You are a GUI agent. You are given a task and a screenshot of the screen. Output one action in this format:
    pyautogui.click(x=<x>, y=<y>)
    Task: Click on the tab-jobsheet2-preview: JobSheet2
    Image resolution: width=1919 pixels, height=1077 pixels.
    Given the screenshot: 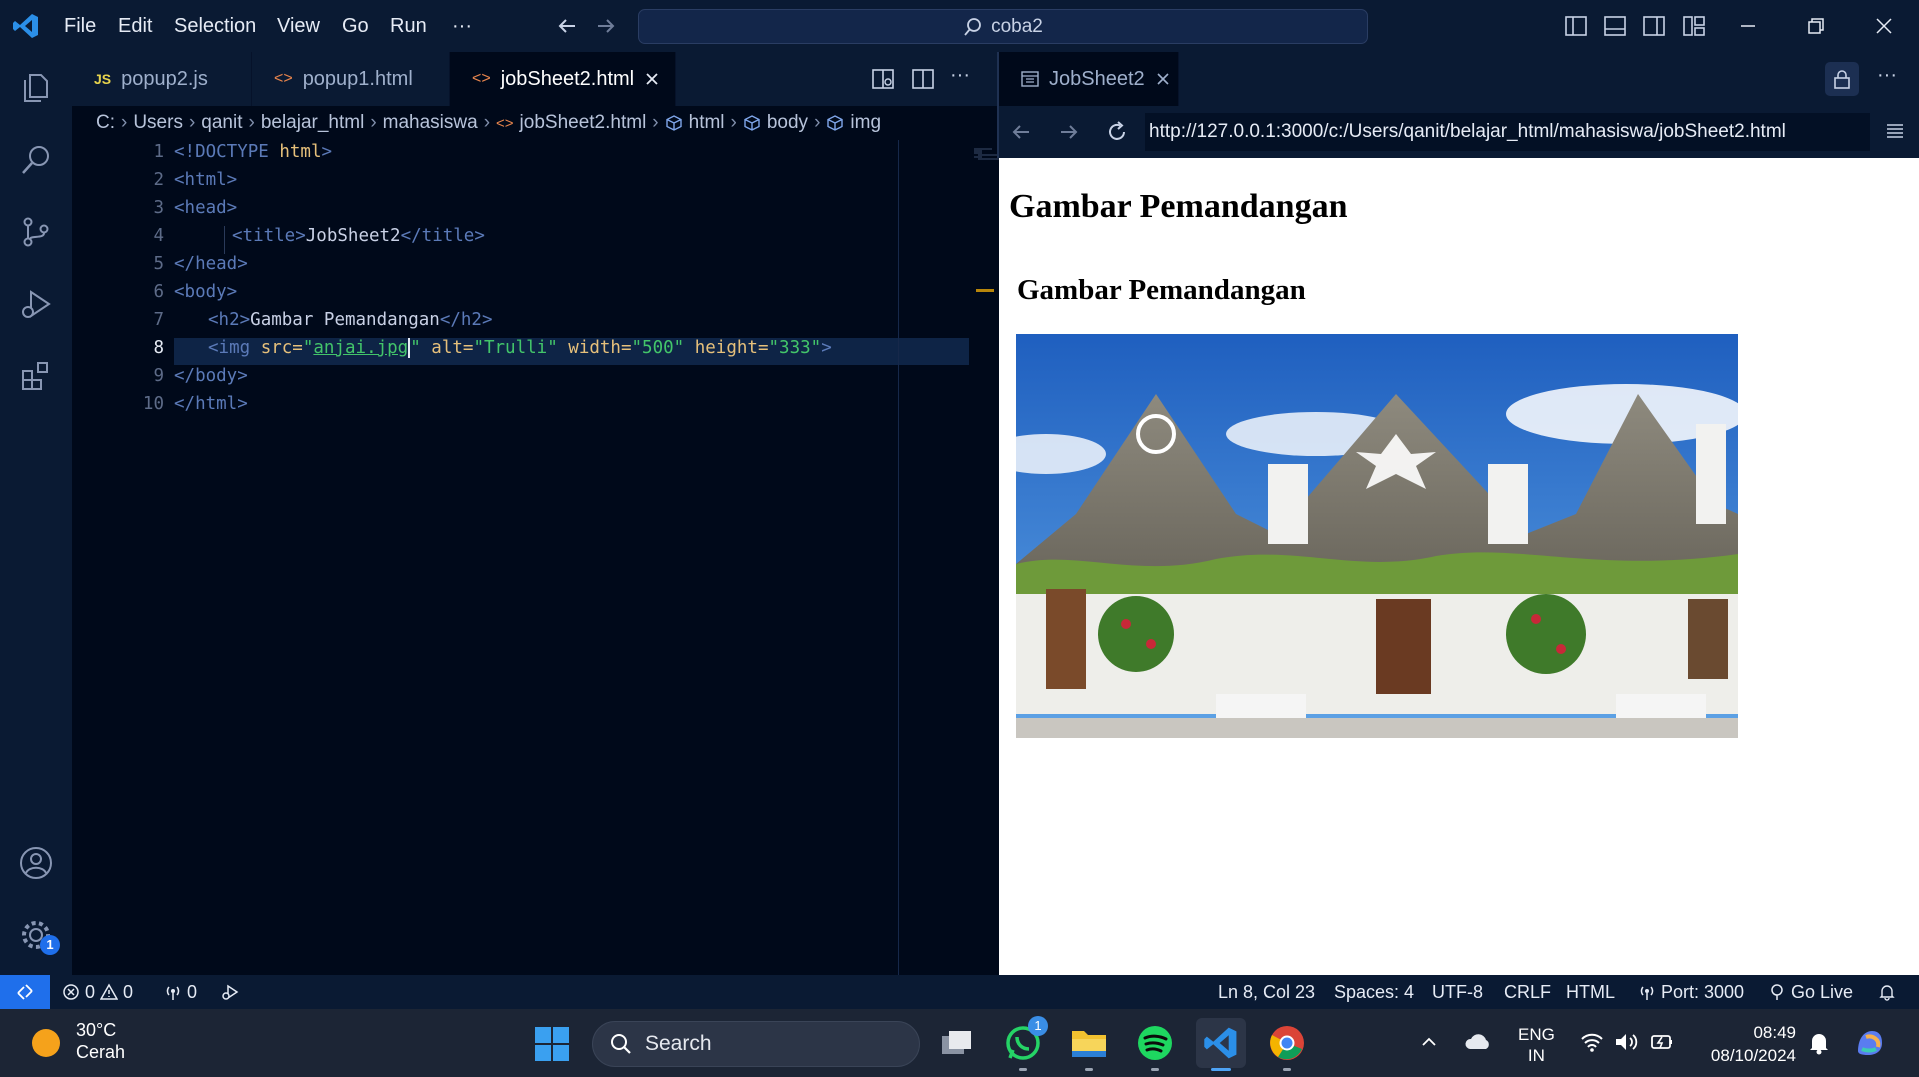 What is the action you would take?
    pyautogui.click(x=1089, y=79)
    